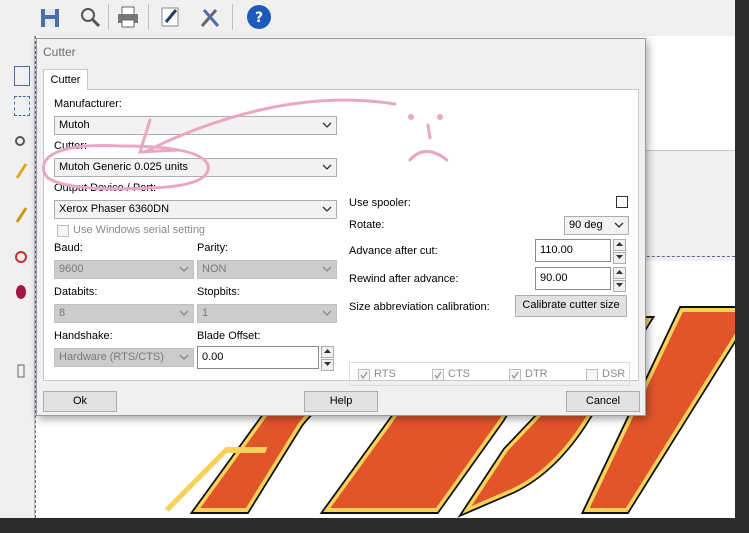 The image size is (749, 533). I want to click on baud-select: 9600, so click(124, 269).